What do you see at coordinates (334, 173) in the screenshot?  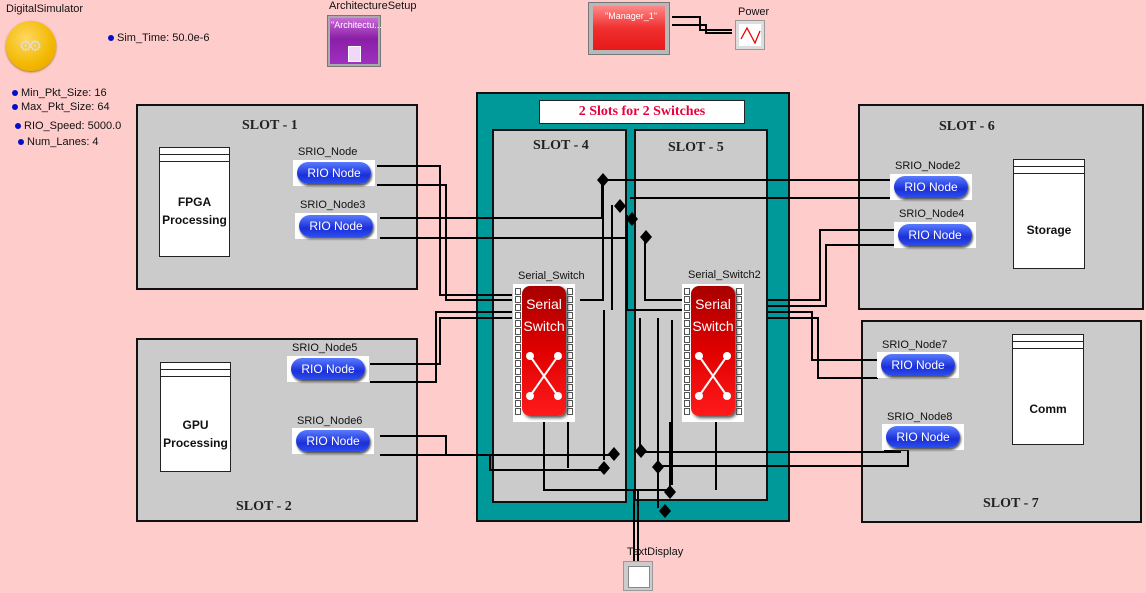 I see `srio-node: RIO Node` at bounding box center [334, 173].